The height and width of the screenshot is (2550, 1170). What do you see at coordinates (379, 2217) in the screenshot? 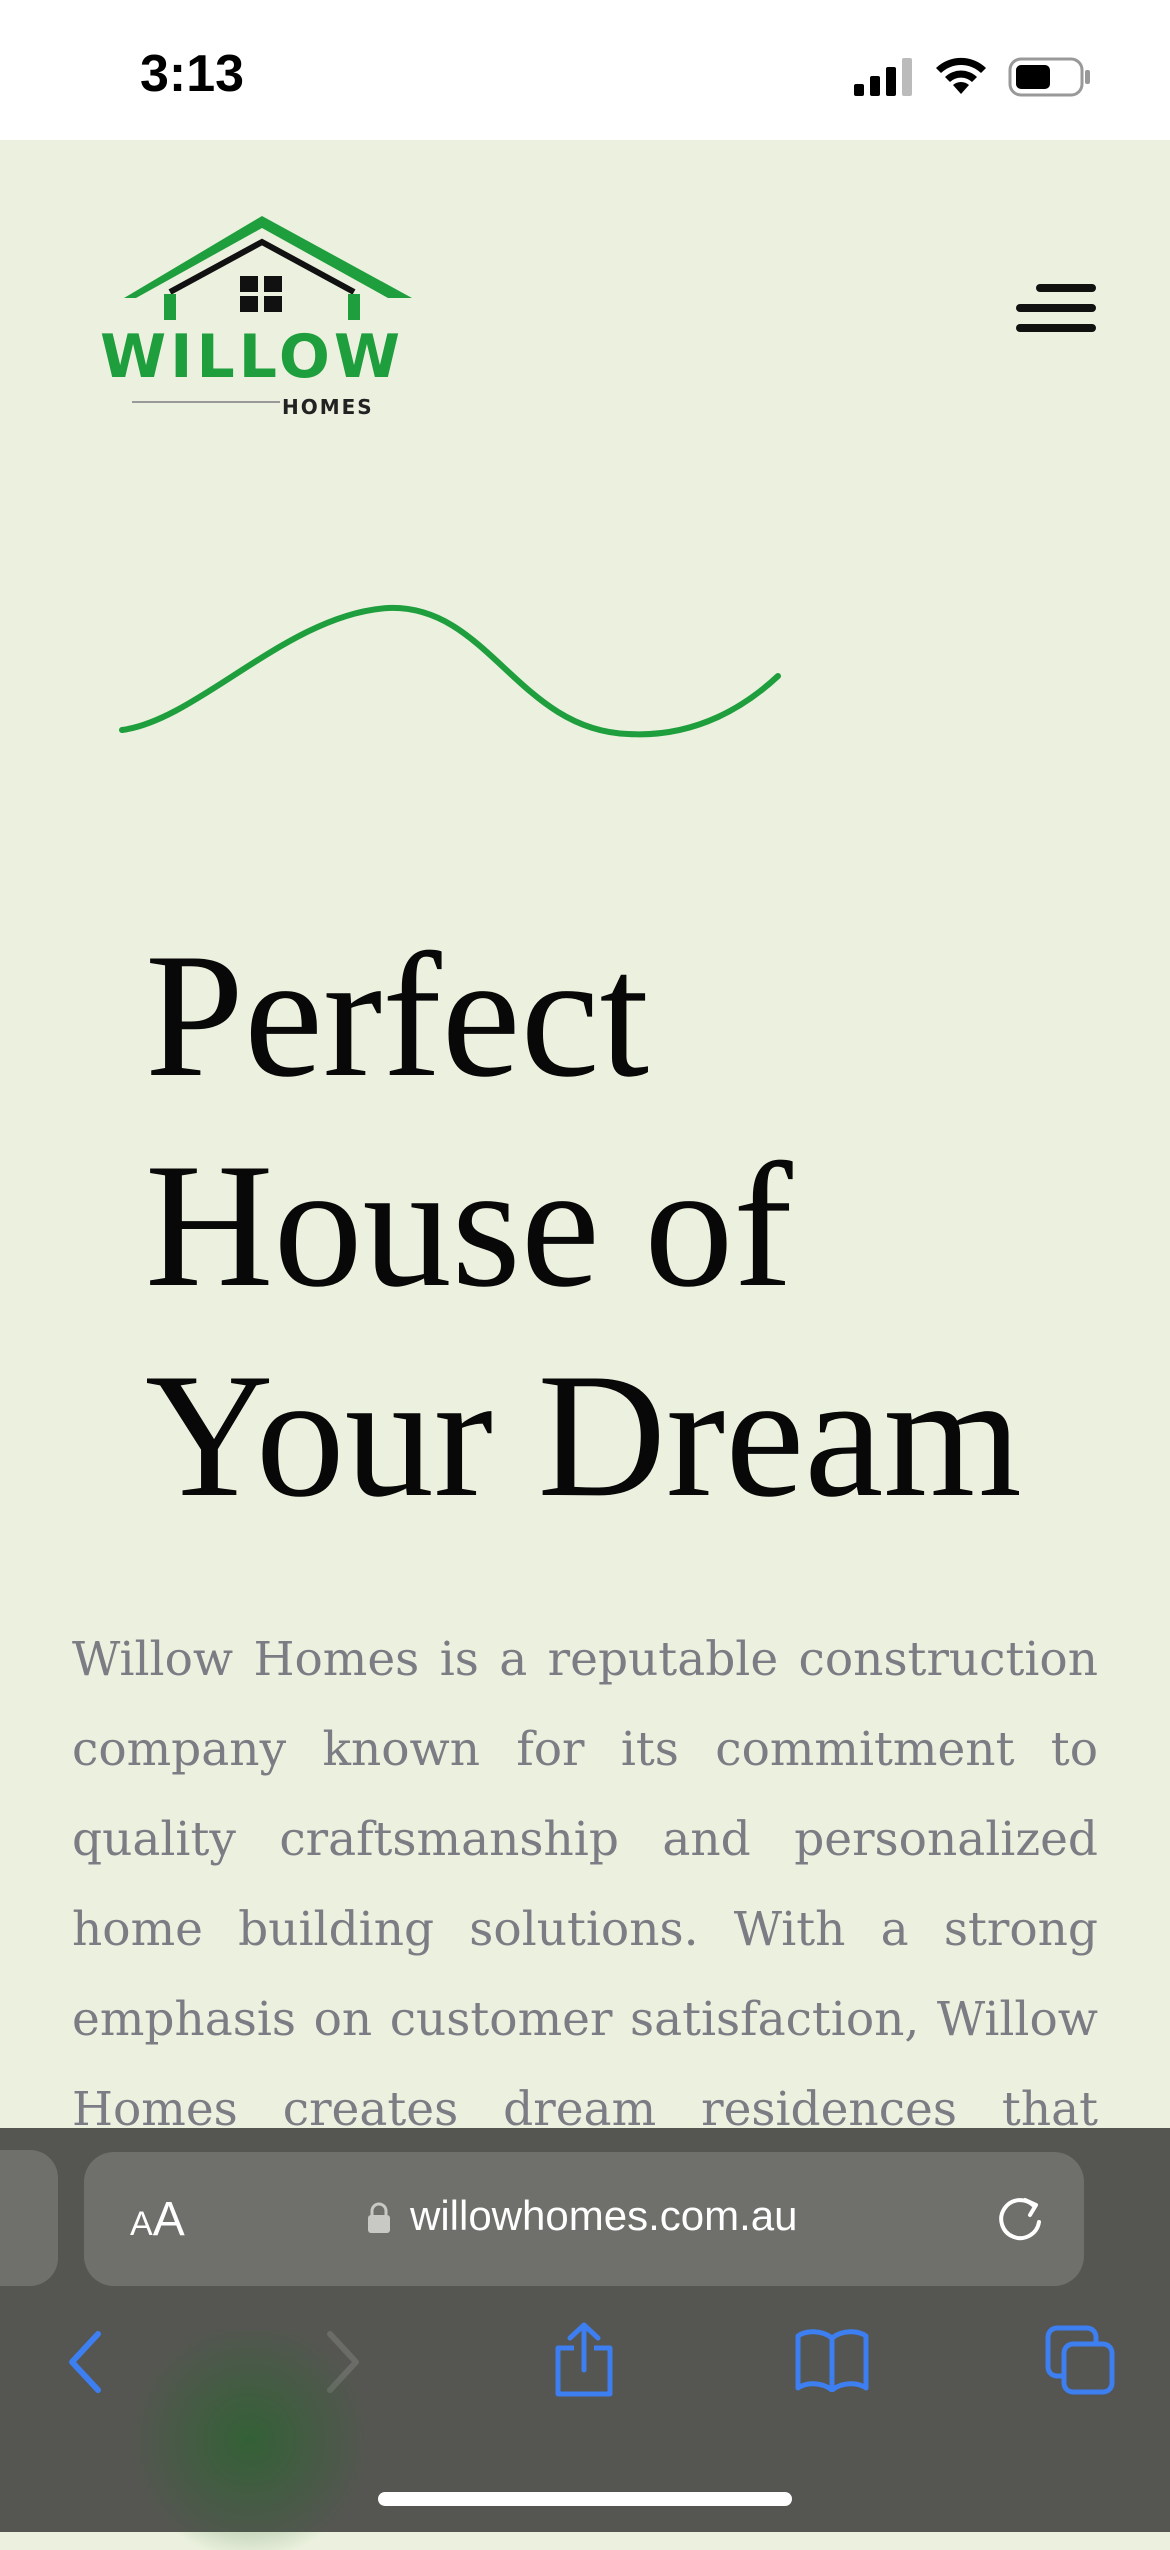
I see `lock-icon` at bounding box center [379, 2217].